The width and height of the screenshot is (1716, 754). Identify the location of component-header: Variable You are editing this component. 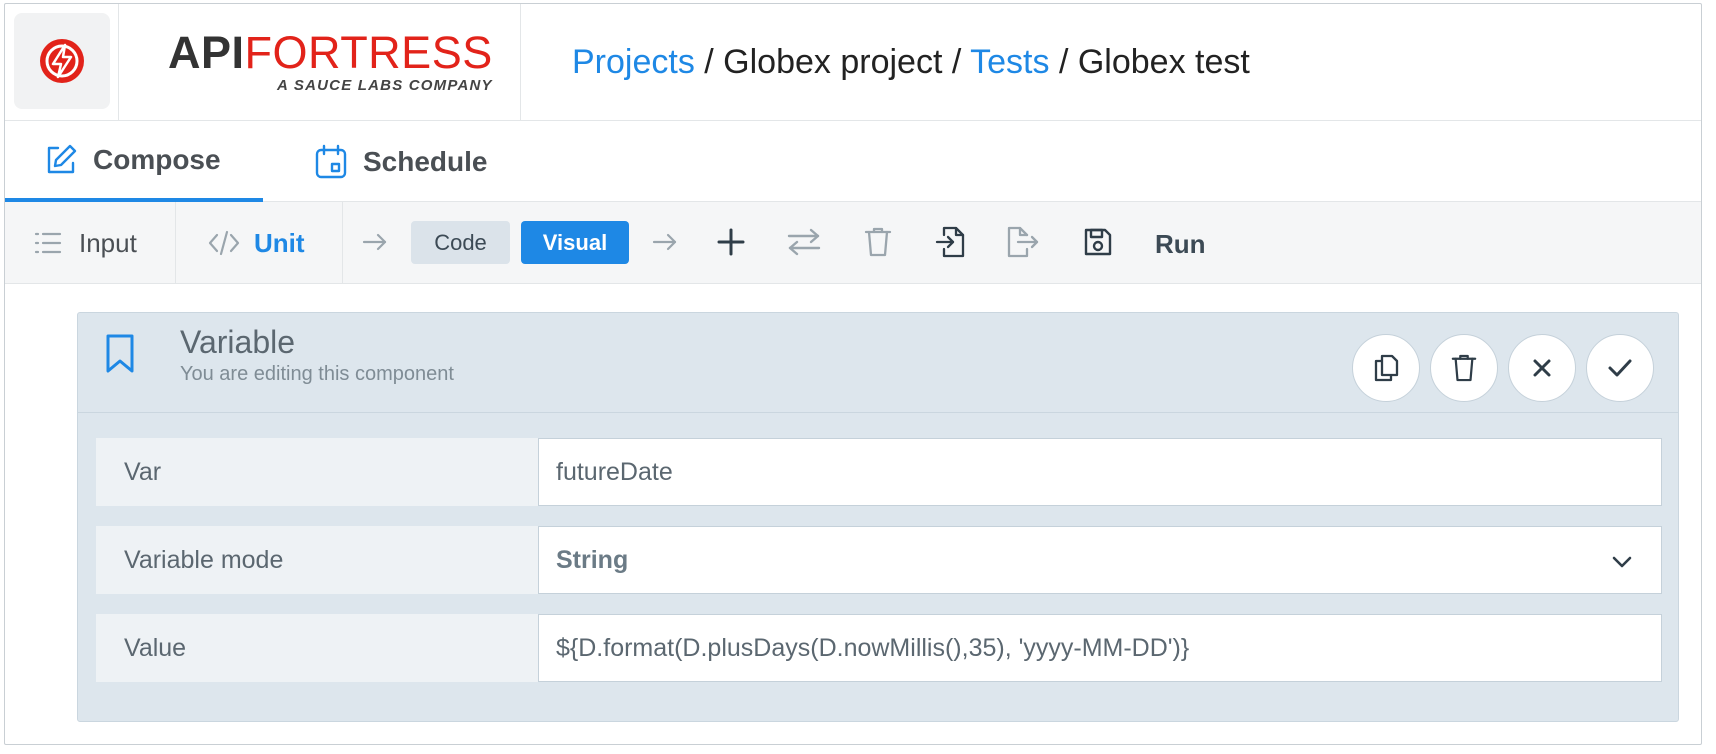
(878, 363).